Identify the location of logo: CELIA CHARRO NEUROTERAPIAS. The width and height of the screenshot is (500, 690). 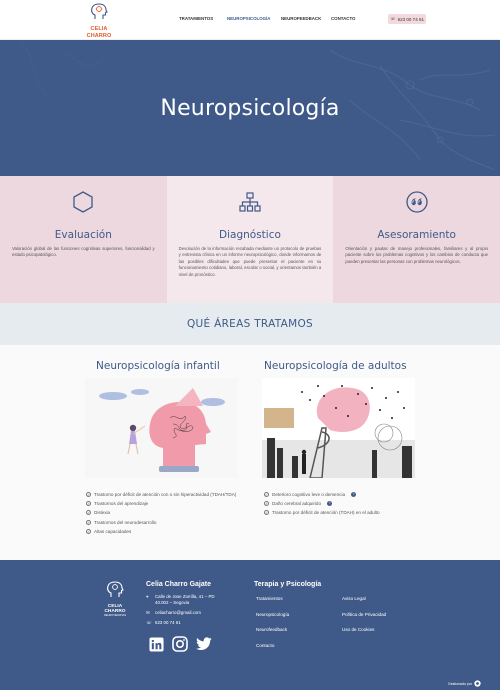
(99, 23).